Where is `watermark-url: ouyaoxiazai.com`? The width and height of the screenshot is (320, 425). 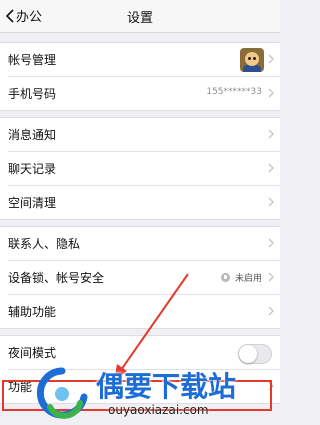 watermark-url: ouyaoxiazai.com is located at coordinates (158, 410).